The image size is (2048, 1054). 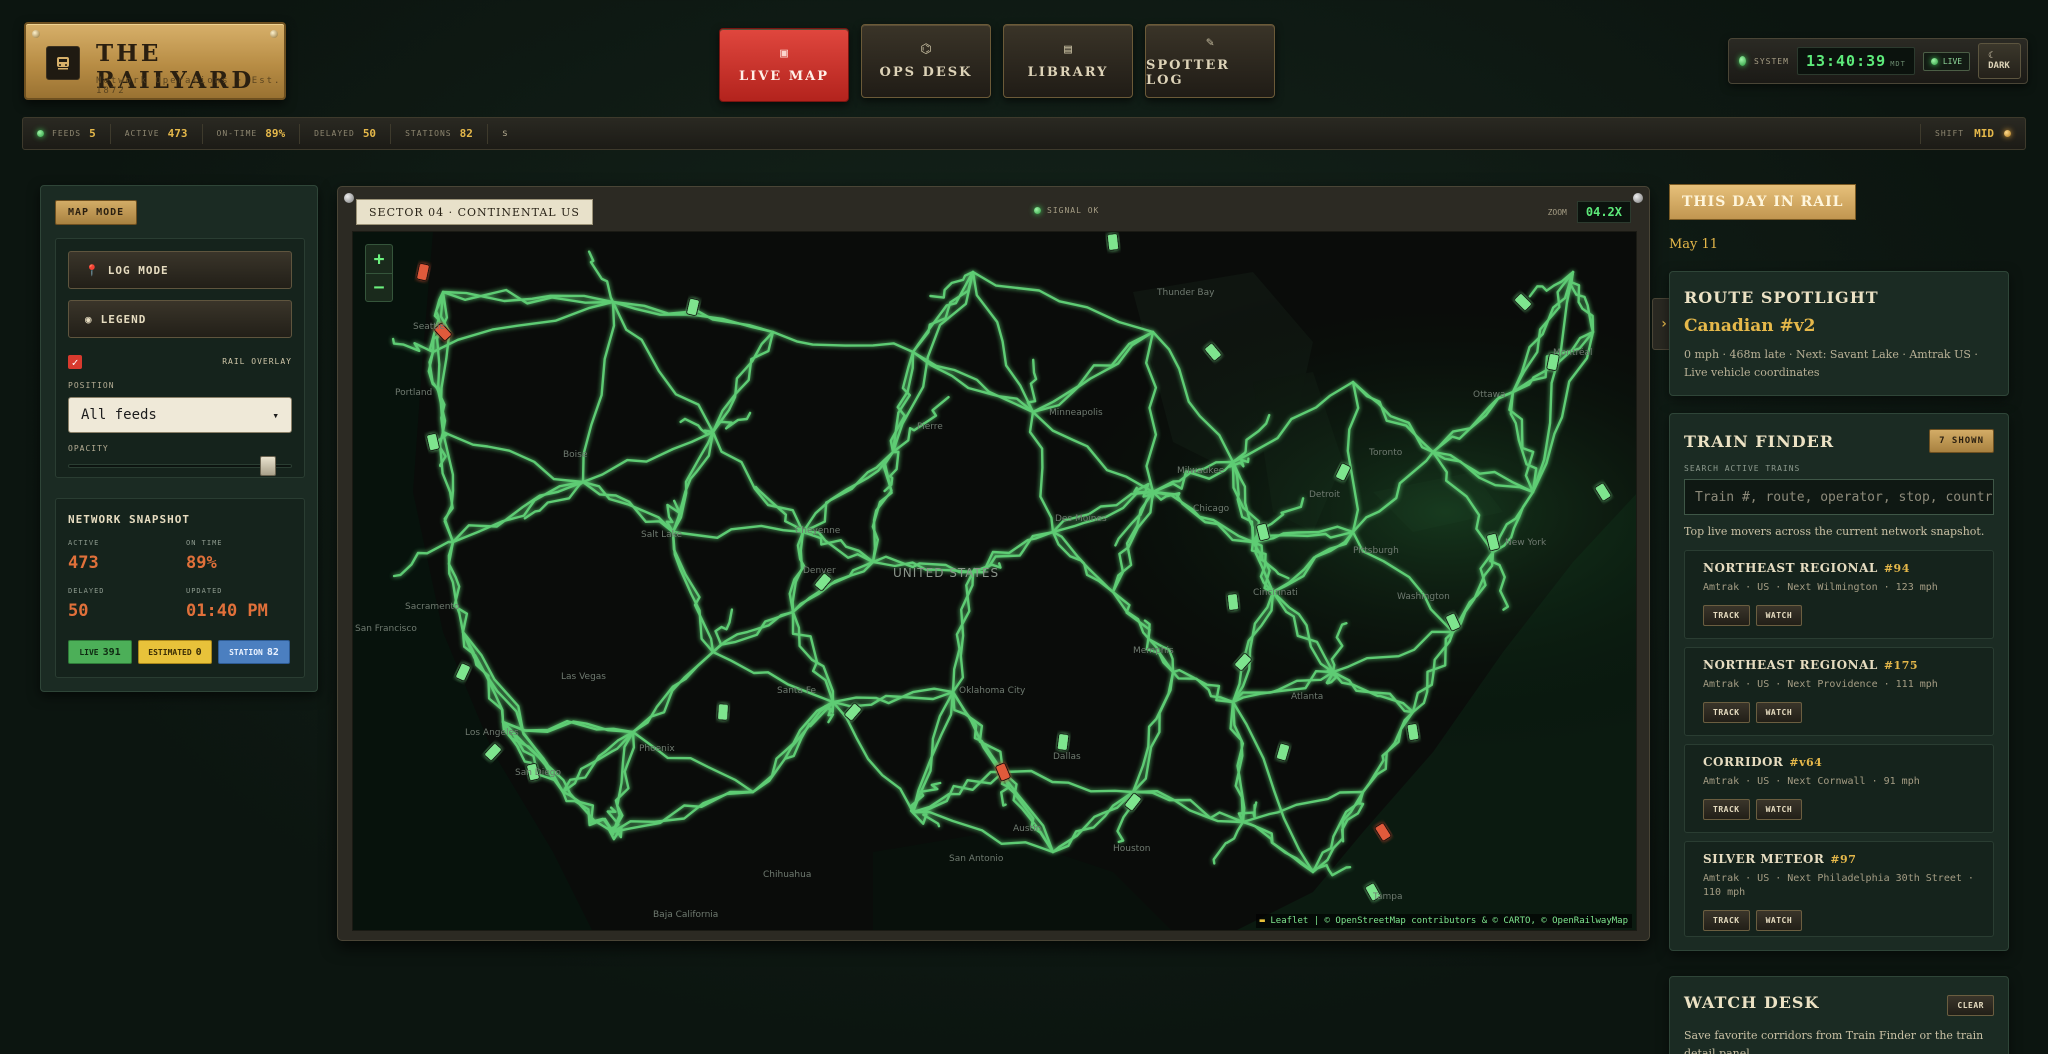 What do you see at coordinates (686, 915) in the screenshot?
I see `map-place: Baja California` at bounding box center [686, 915].